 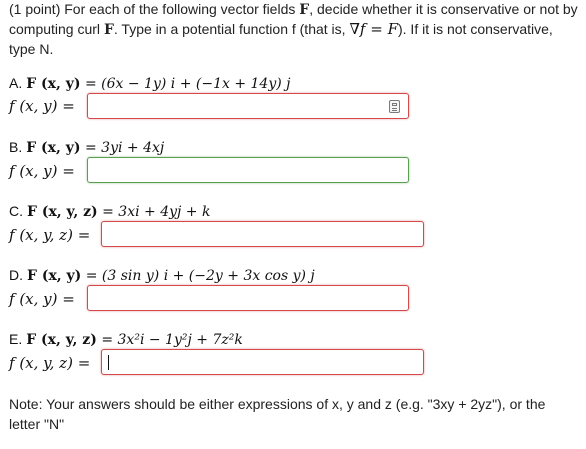 I want to click on problem-a-letter: A., so click(x=16, y=83).